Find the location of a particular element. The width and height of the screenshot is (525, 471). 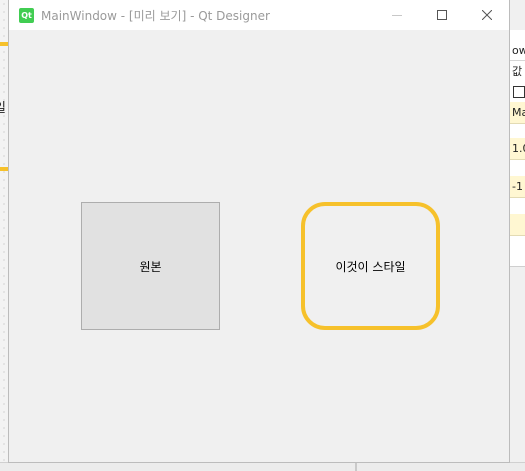

close-icon is located at coordinates (486, 15).